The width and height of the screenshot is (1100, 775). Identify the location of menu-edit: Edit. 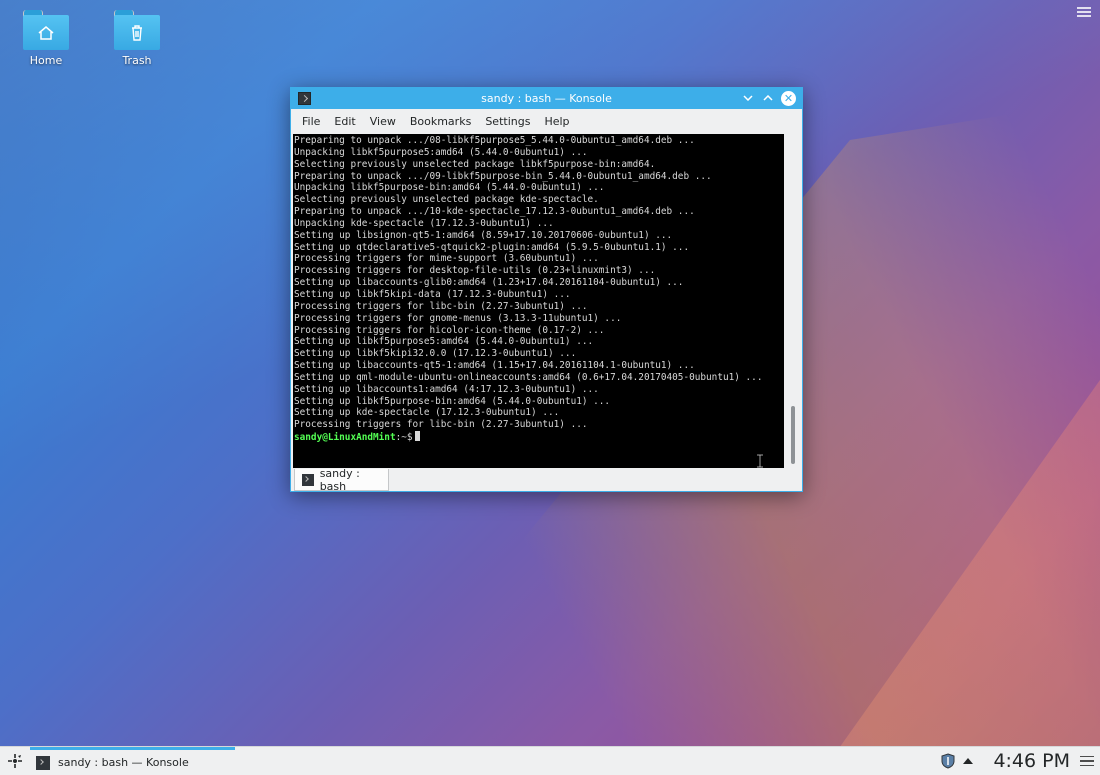
(344, 121).